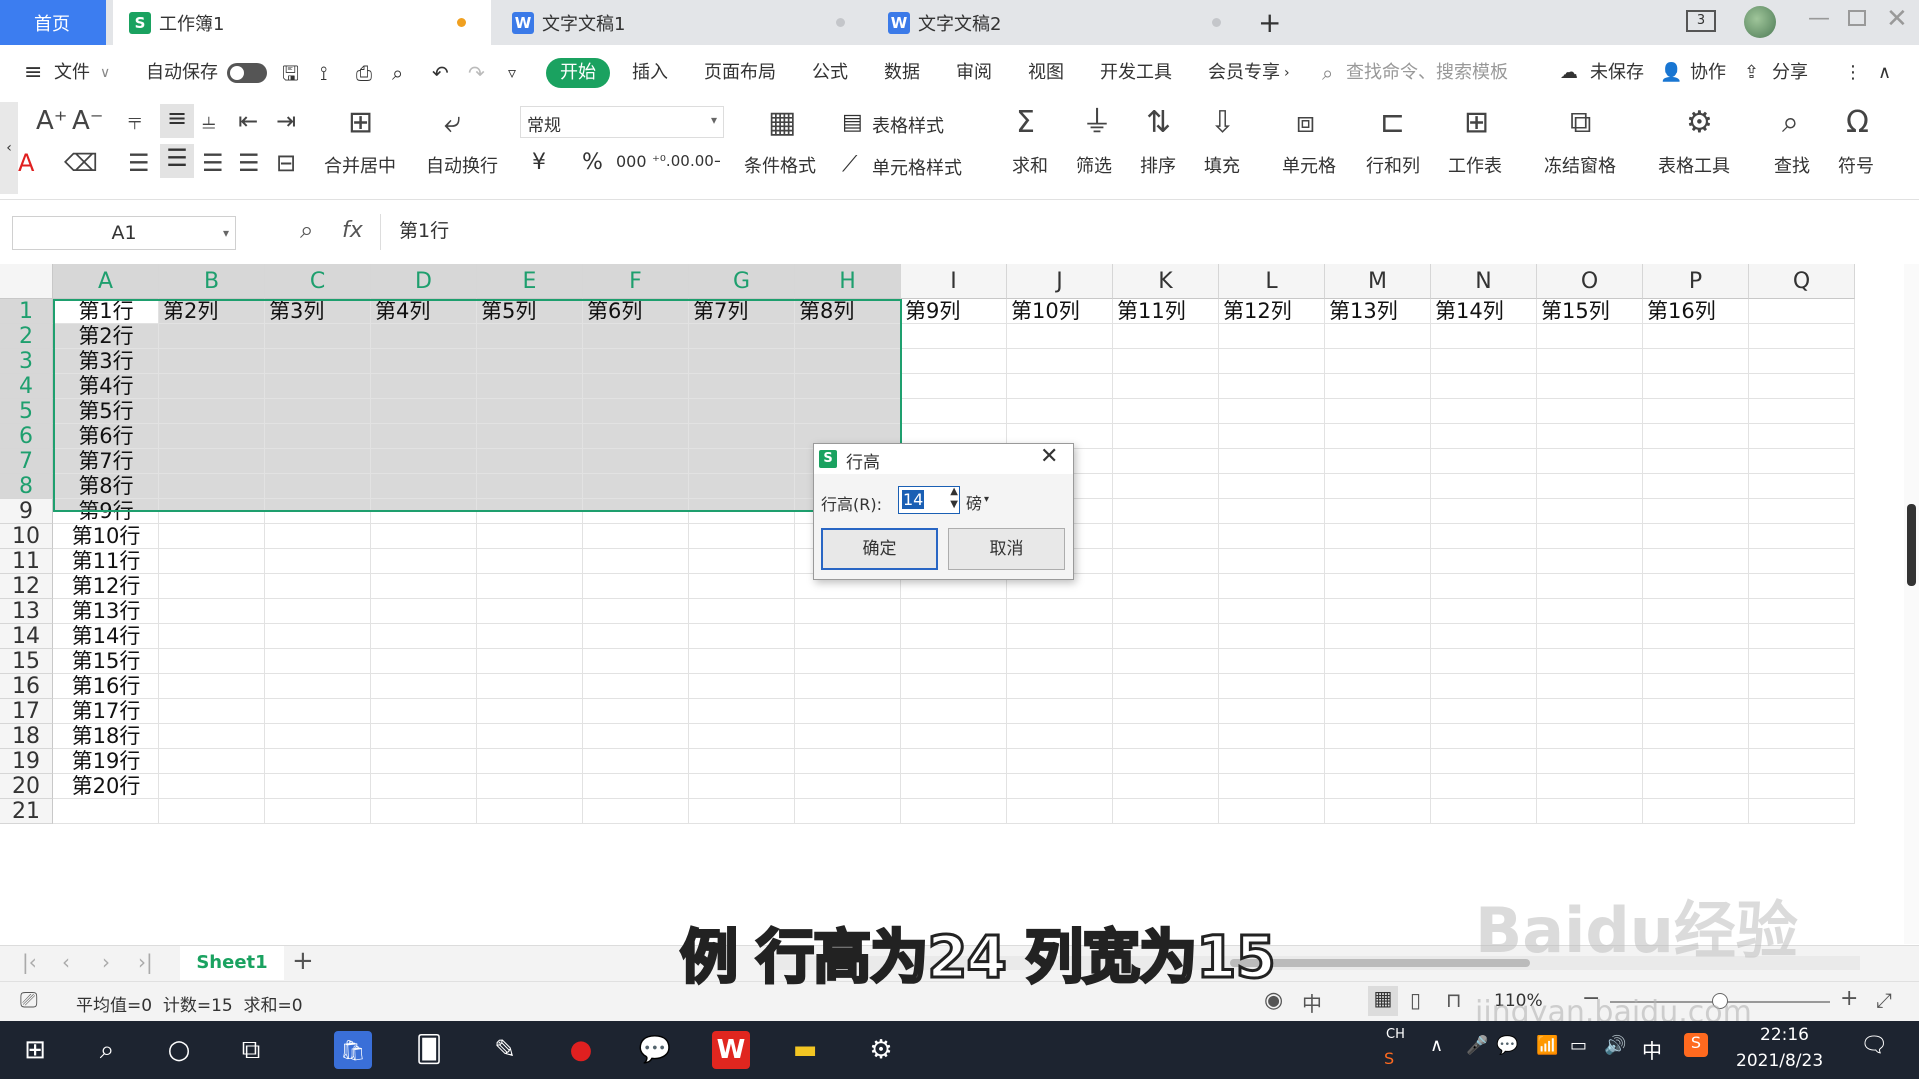 This screenshot has height=1079, width=1919. What do you see at coordinates (1884, 73) in the screenshot?
I see `collapse-ribbon-icon: ∧` at bounding box center [1884, 73].